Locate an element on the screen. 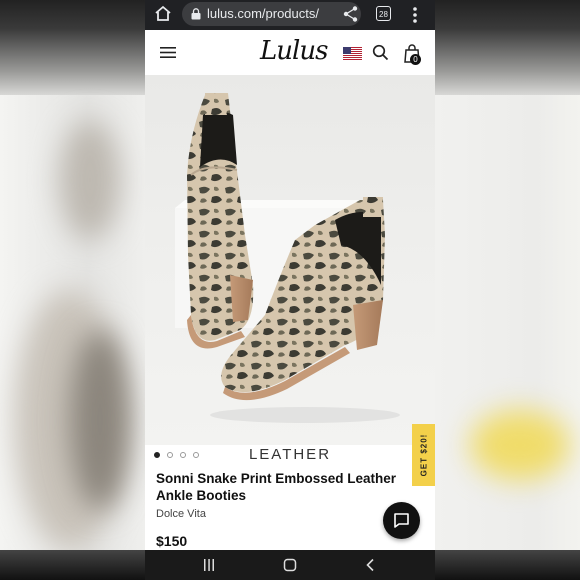  site-header: Lulus 0 is located at coordinates (290, 52).